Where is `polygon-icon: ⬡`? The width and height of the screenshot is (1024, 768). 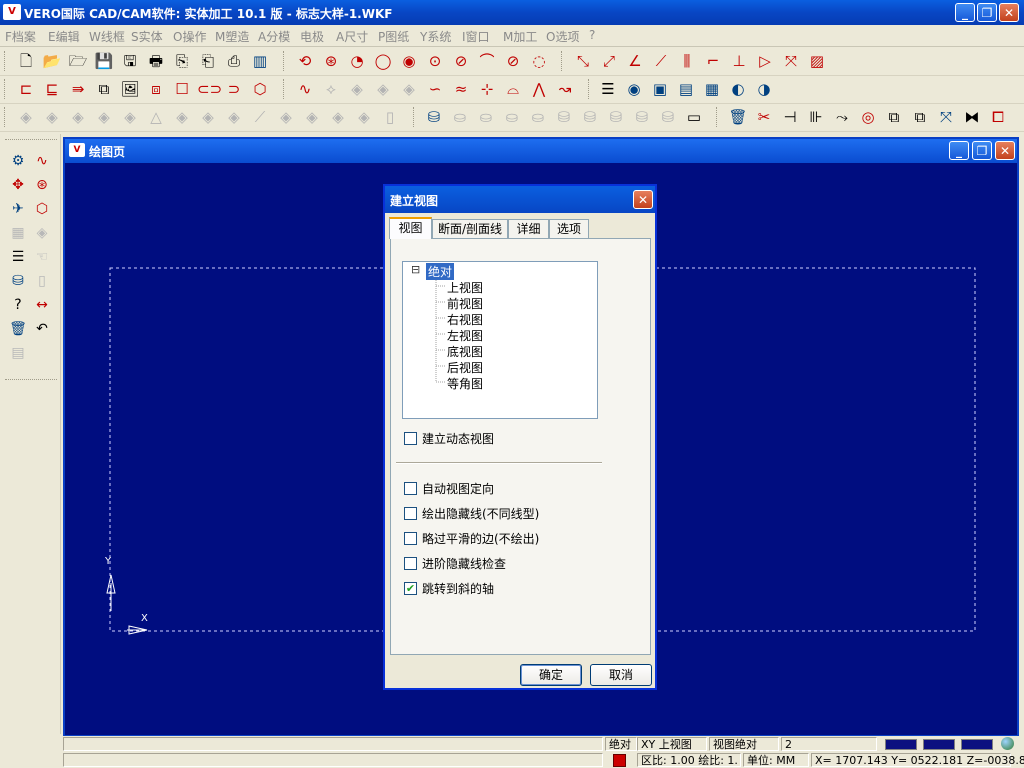 polygon-icon: ⬡ is located at coordinates (260, 89).